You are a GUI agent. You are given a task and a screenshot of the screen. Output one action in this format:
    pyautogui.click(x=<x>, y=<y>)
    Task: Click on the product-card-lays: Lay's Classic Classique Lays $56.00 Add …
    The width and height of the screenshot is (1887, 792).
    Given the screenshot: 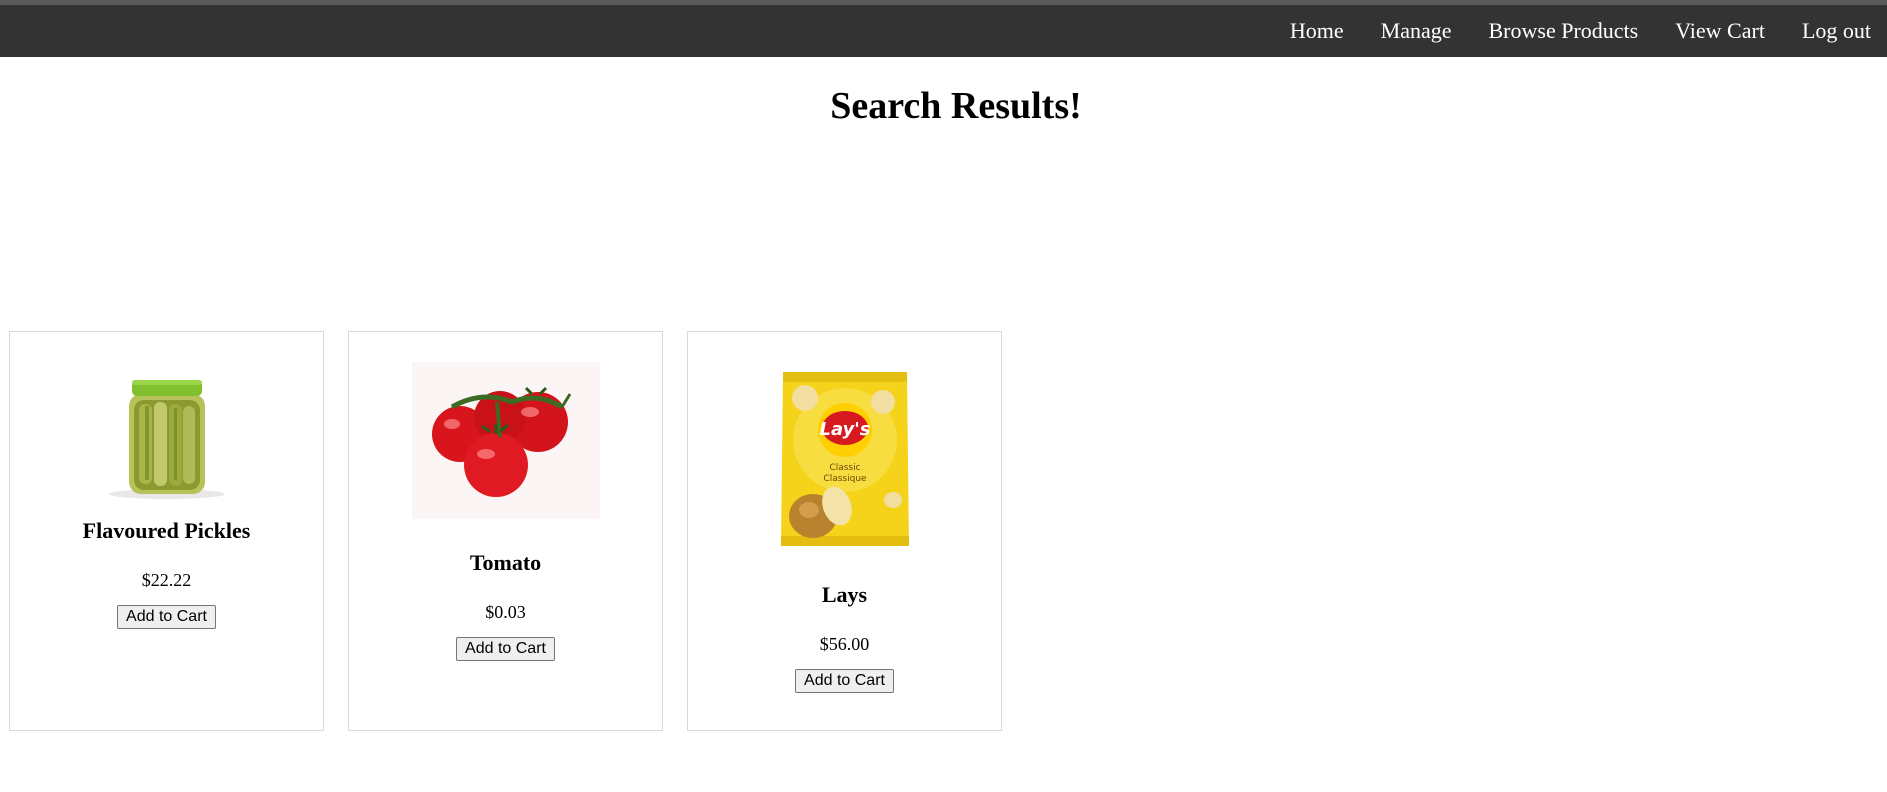 What is the action you would take?
    pyautogui.click(x=844, y=531)
    